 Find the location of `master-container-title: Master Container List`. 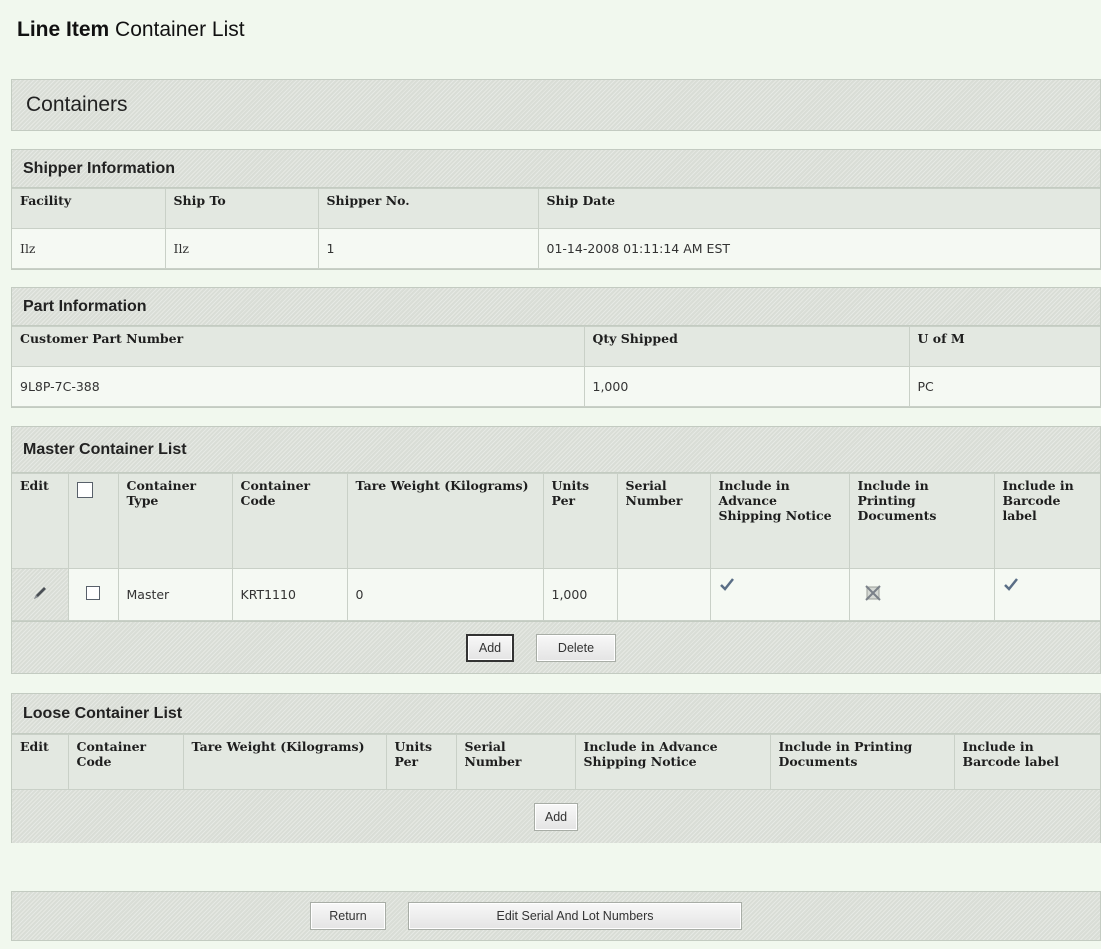

master-container-title: Master Container List is located at coordinates (556, 450).